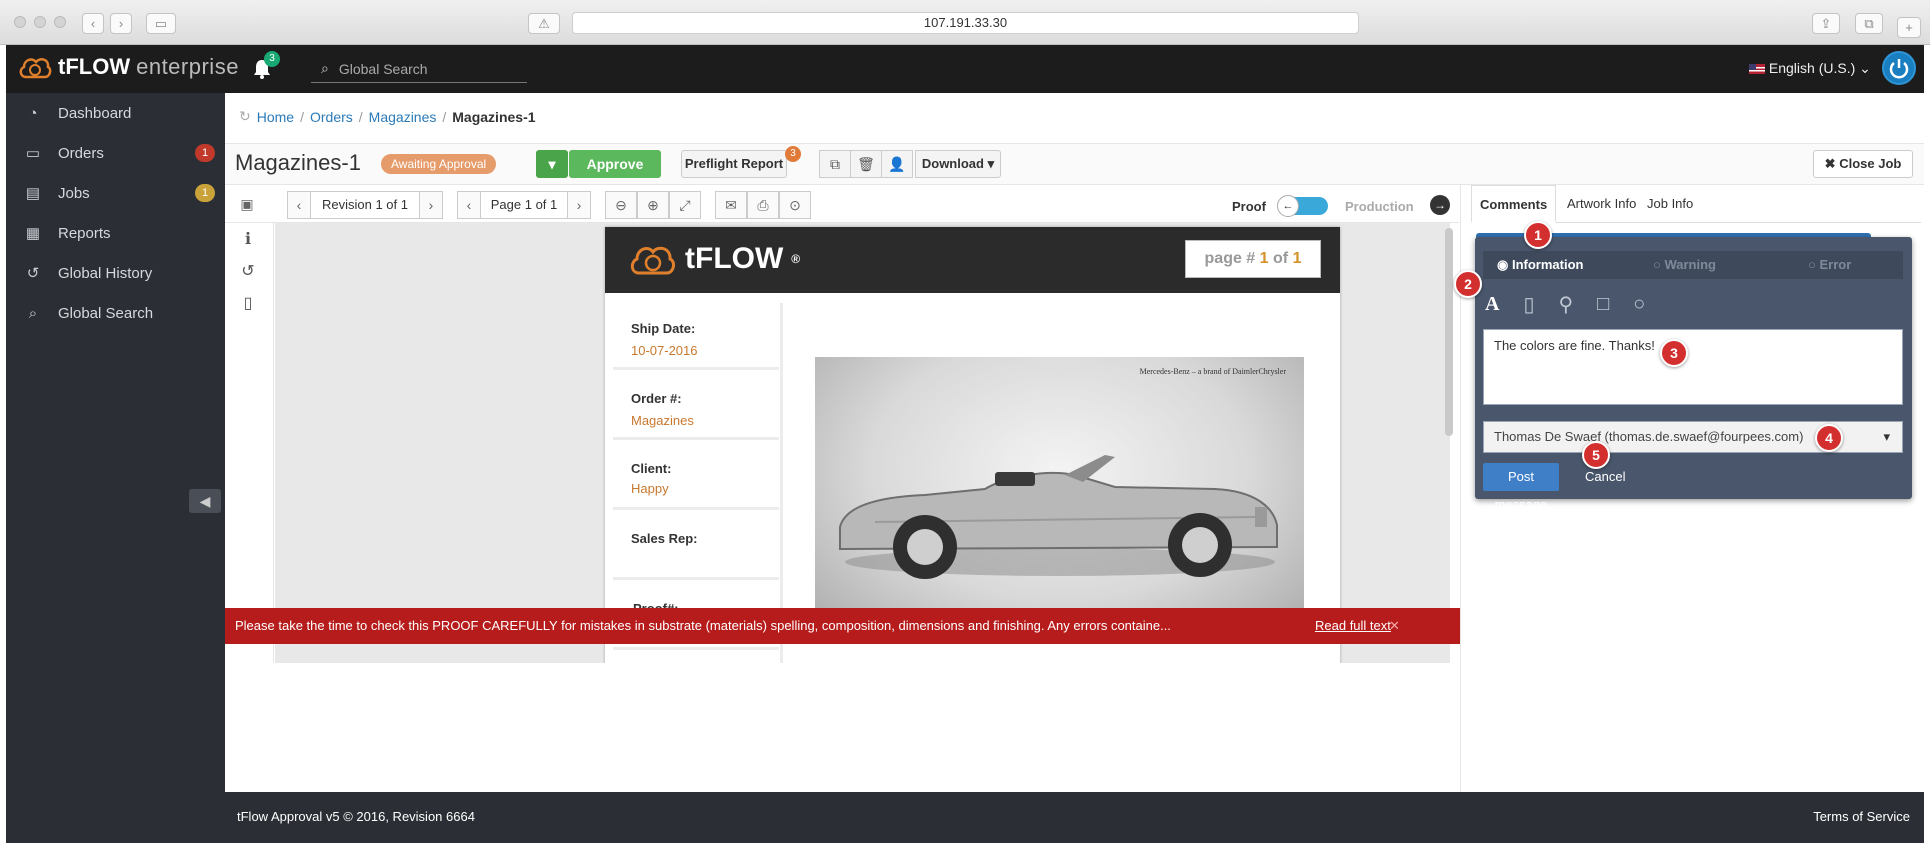 The image size is (1930, 849). I want to click on severity-label: Error, so click(1835, 264).